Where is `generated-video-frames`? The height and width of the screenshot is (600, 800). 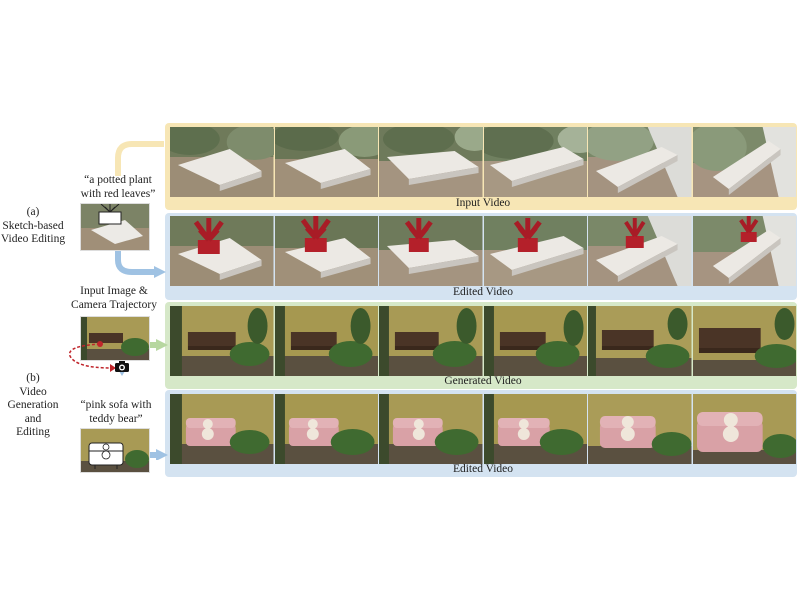
generated-video-frames is located at coordinates (483, 341).